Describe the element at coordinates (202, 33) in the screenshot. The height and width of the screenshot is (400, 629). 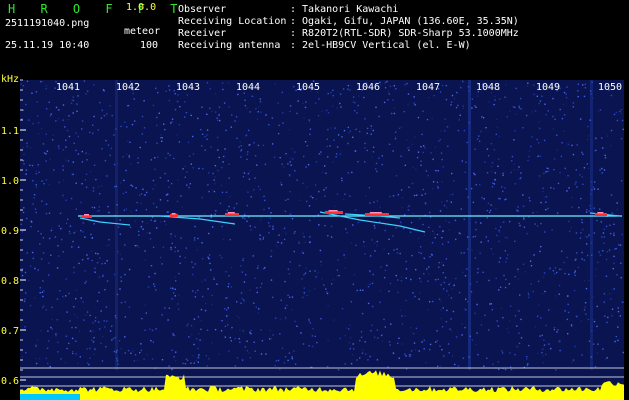
I see `receiver-key: Receiver` at that location.